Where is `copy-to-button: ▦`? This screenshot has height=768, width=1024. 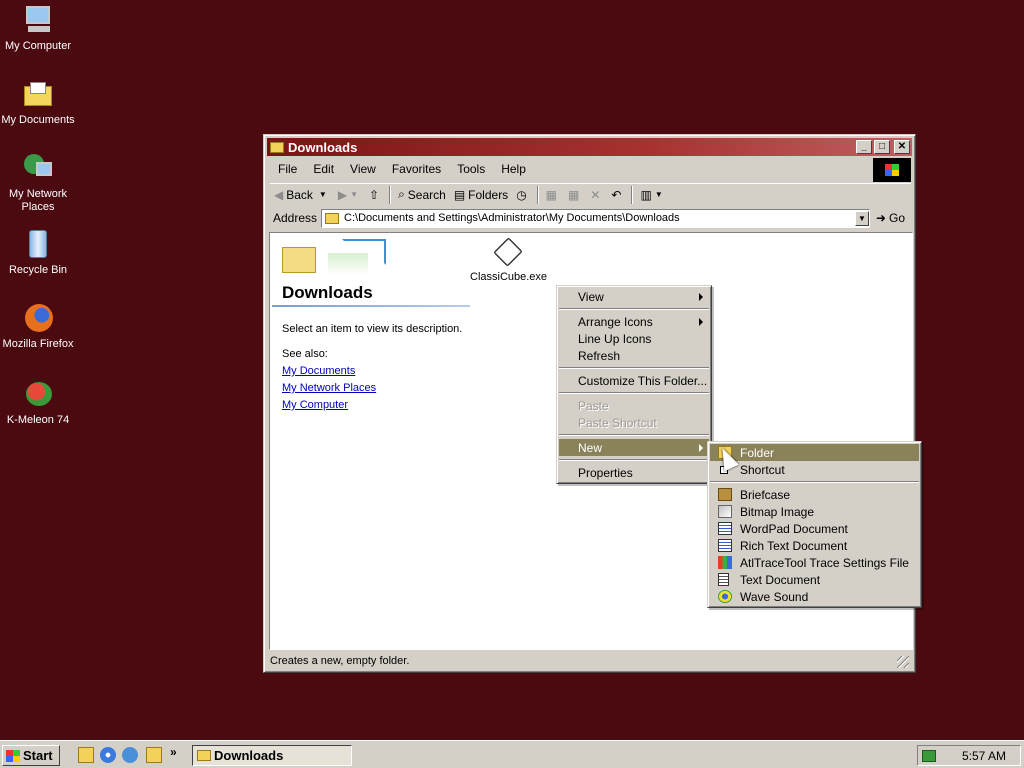
copy-to-button: ▦ is located at coordinates (575, 195).